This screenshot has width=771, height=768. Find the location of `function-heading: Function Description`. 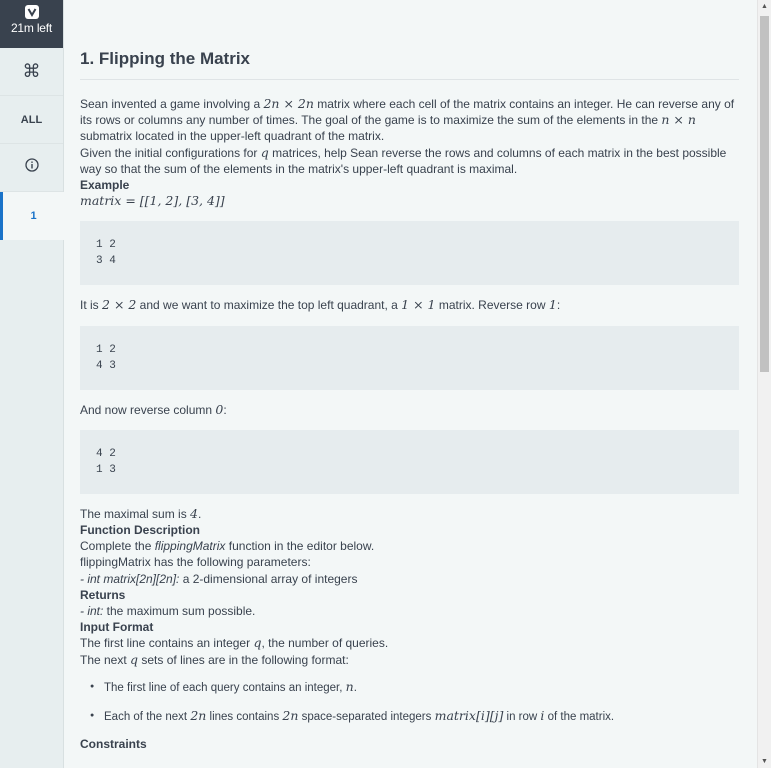

function-heading: Function Description is located at coordinates (140, 530).